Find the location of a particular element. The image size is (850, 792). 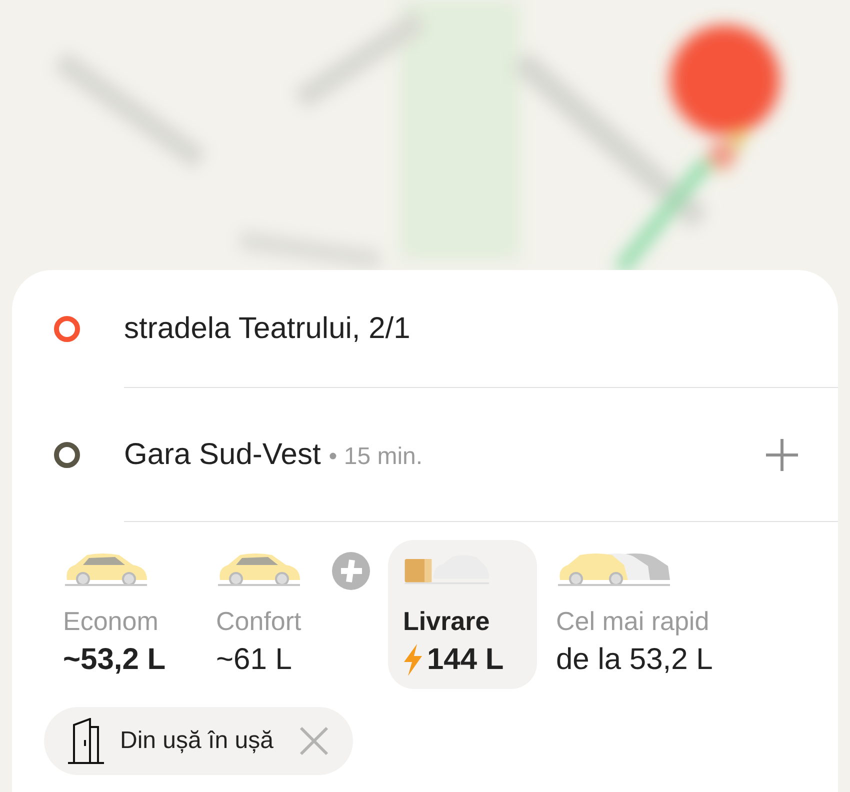

tariff-price: ~61 L is located at coordinates (254, 660).